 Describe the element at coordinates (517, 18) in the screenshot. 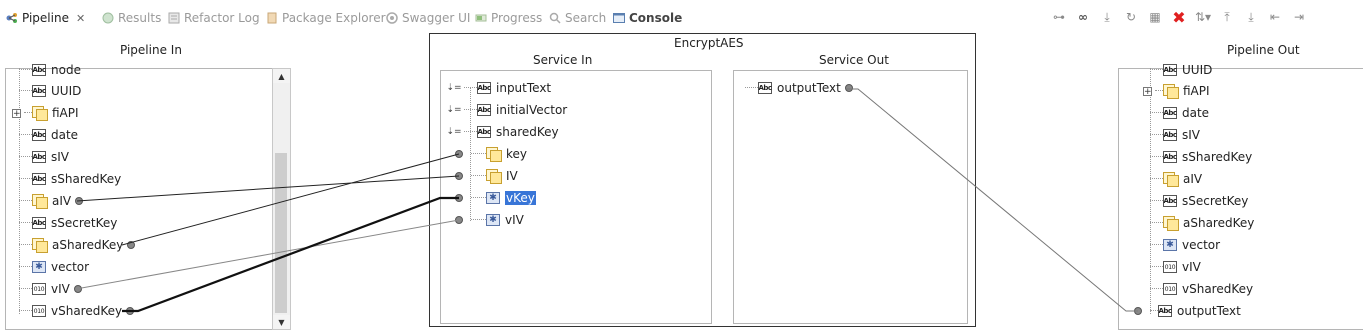

I see `tab-label: Progress` at that location.